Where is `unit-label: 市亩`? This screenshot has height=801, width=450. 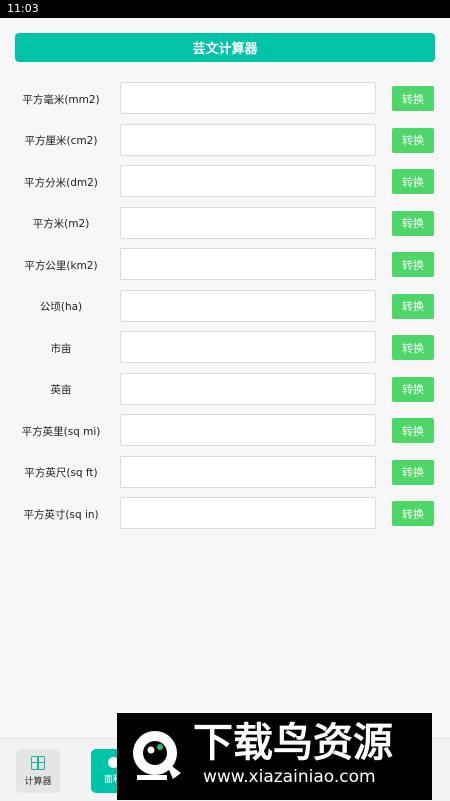
unit-label: 市亩 is located at coordinates (61, 348).